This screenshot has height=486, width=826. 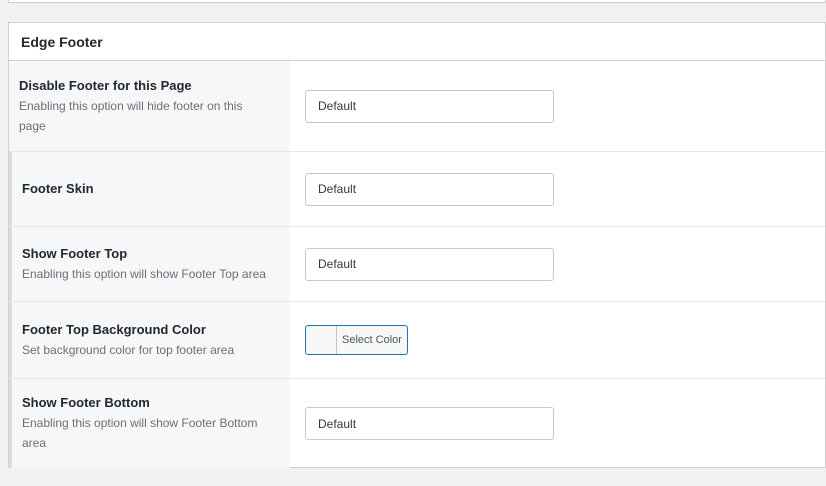 What do you see at coordinates (86, 402) in the screenshot?
I see `setting-label: Show Footer Bottom` at bounding box center [86, 402].